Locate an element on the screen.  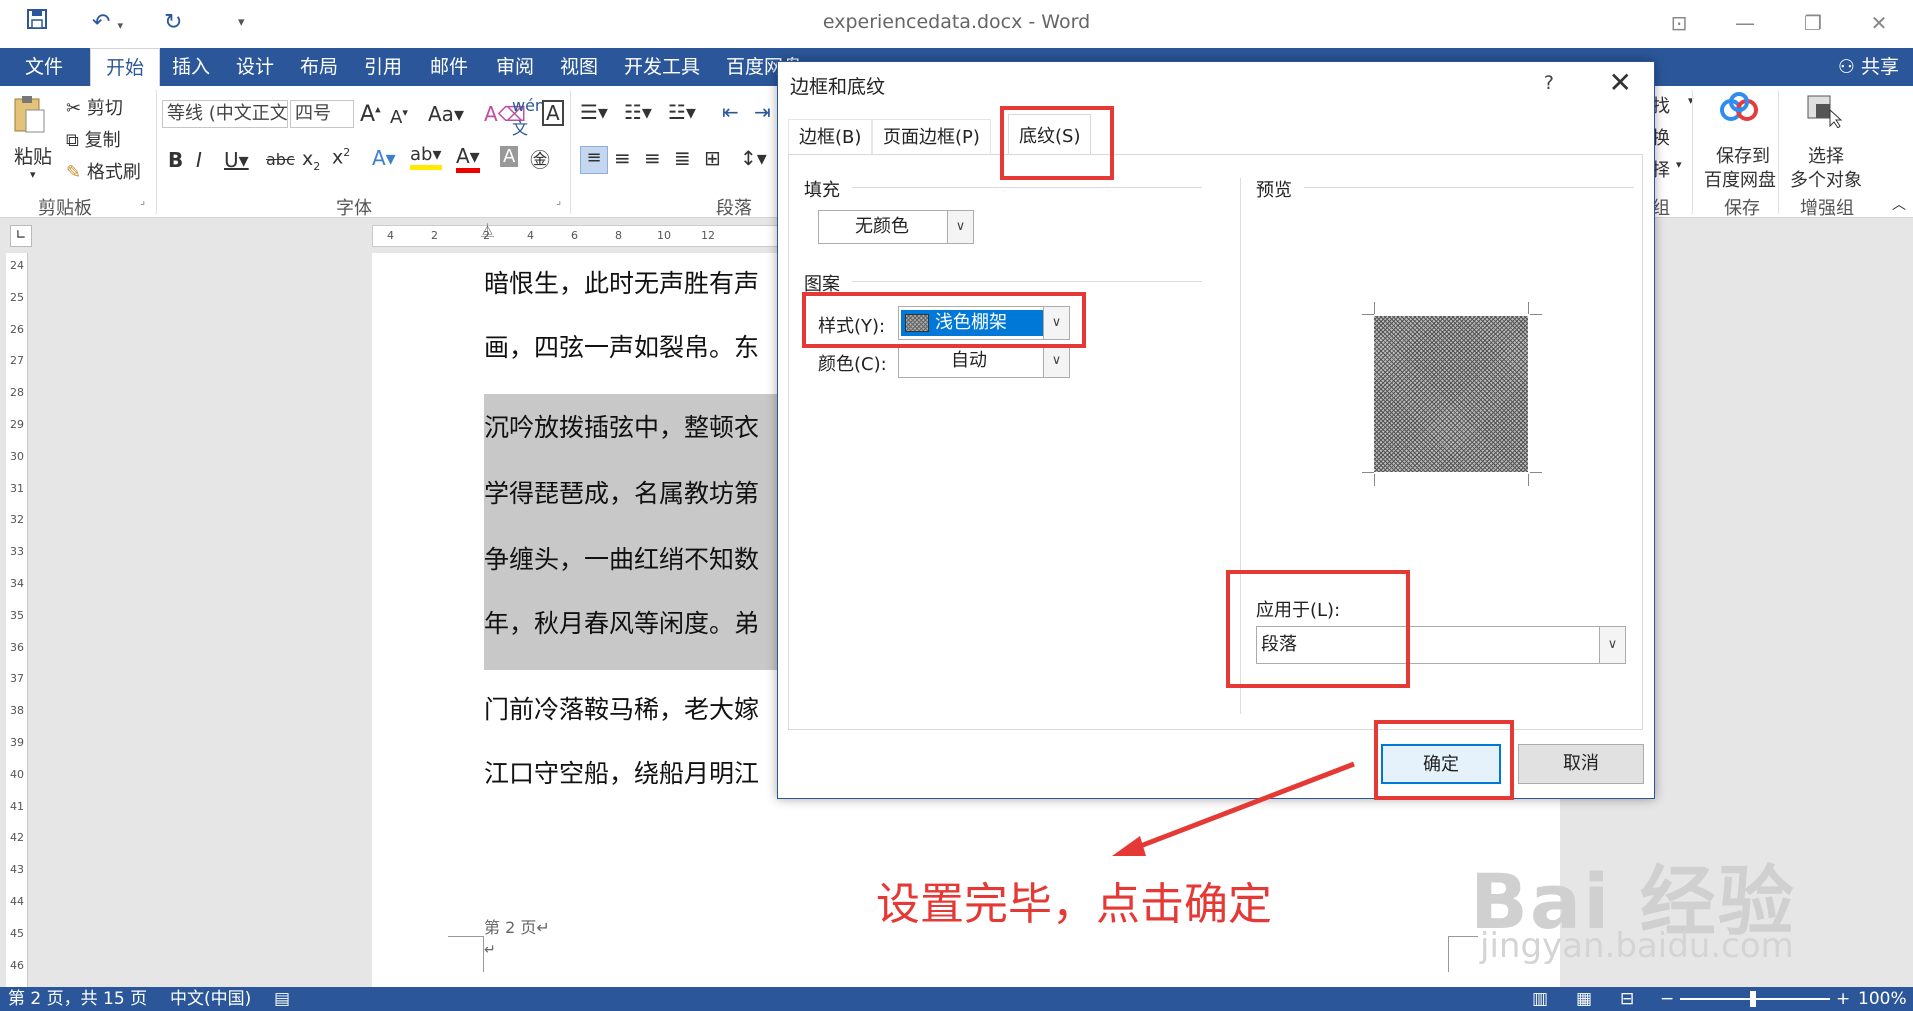
bold-icon: B is located at coordinates (175, 160).